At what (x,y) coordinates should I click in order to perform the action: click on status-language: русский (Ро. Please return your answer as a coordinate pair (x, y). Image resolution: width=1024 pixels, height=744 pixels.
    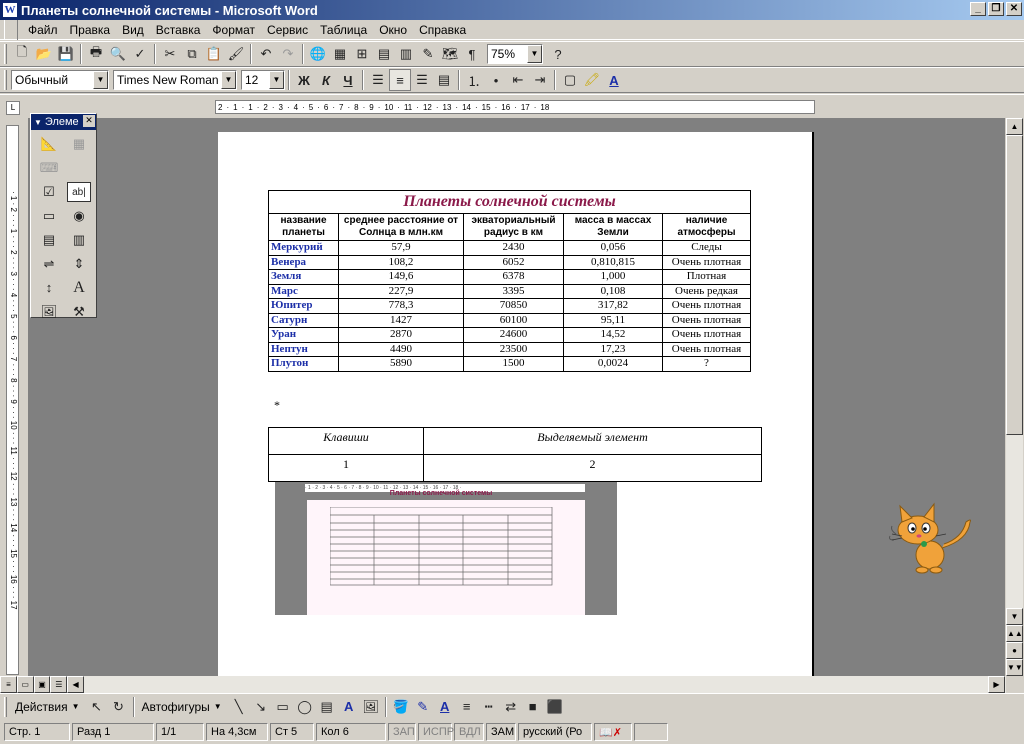
    Looking at the image, I should click on (555, 732).